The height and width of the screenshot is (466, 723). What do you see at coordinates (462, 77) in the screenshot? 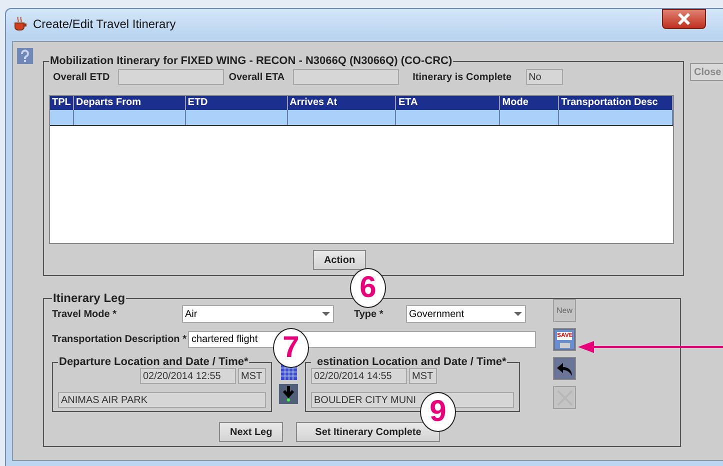
I see `field-label: Itinerary is Complete` at bounding box center [462, 77].